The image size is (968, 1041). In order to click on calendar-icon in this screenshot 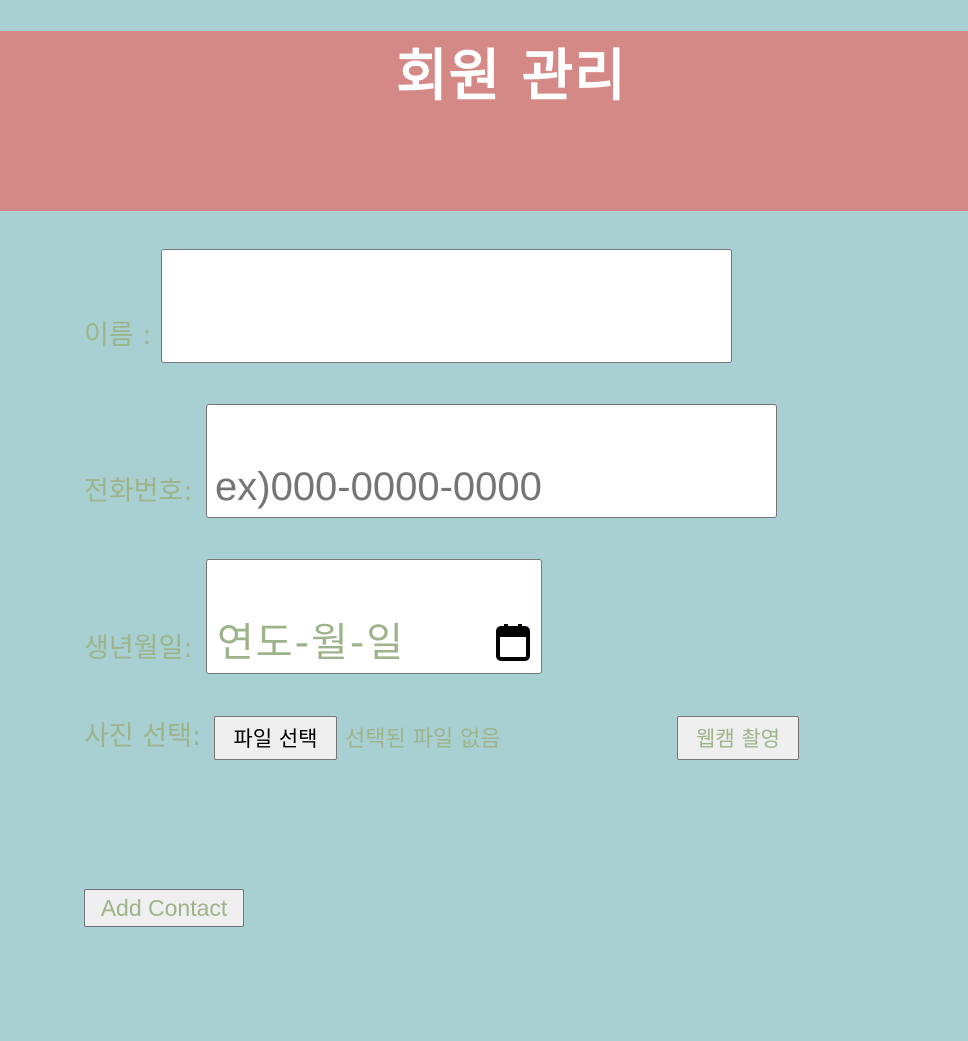, I will do `click(513, 642)`.